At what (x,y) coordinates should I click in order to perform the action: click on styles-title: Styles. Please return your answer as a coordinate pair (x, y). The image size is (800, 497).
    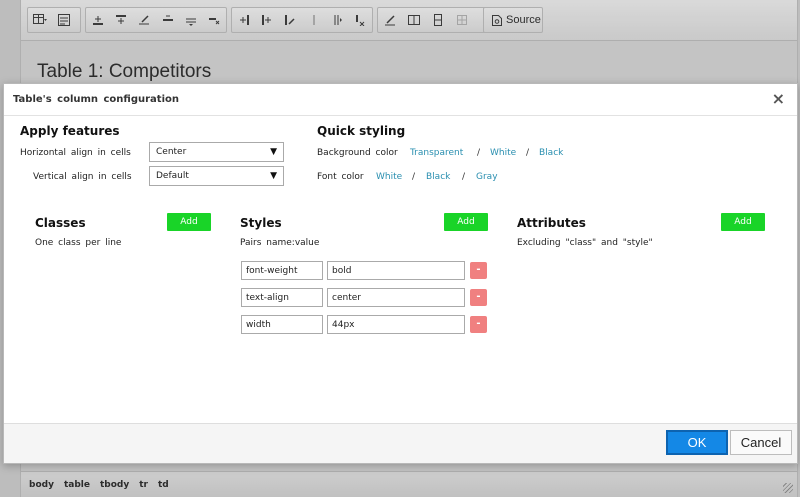
    Looking at the image, I should click on (261, 223).